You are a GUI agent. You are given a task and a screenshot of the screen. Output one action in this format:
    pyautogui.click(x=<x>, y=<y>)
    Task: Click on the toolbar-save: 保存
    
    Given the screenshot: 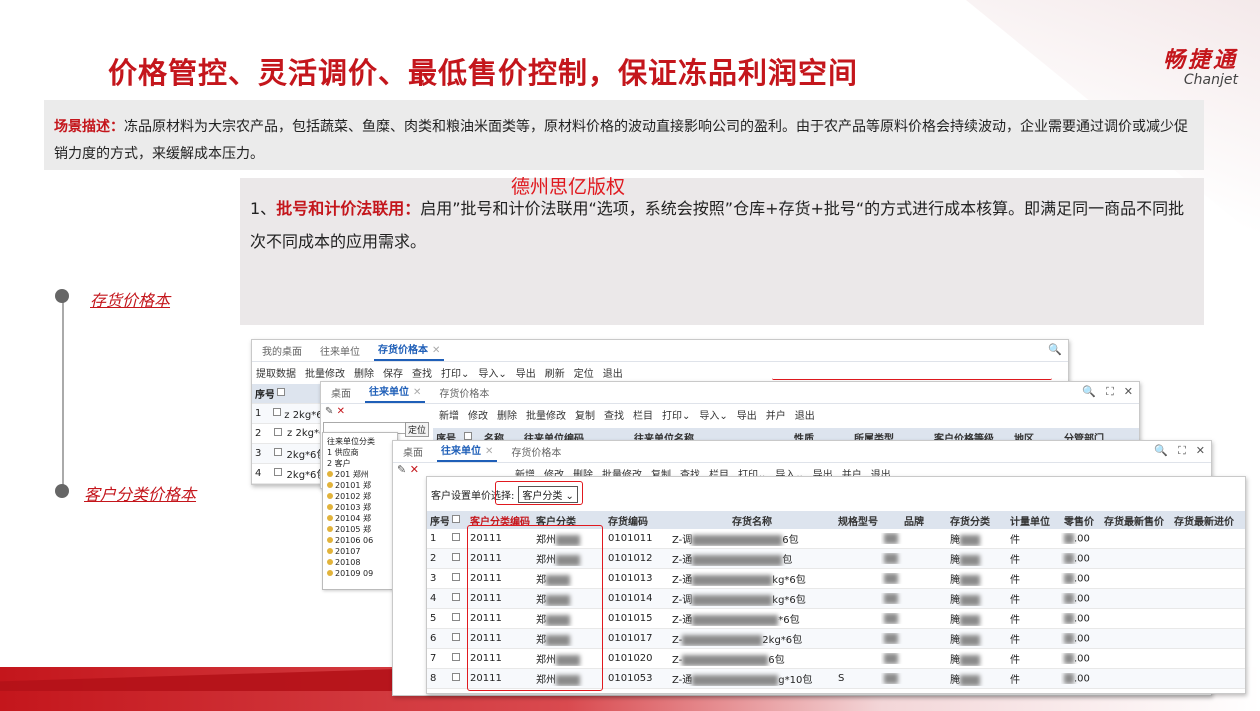 What is the action you would take?
    pyautogui.click(x=393, y=372)
    